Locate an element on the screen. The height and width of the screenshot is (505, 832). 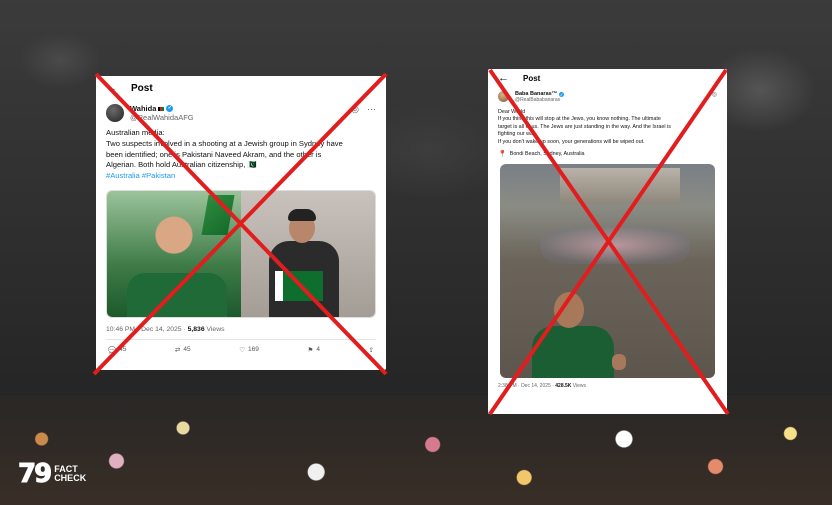
tweet-time: 2:38 PM · Dec 14, 2025 · is located at coordinates (526, 386).